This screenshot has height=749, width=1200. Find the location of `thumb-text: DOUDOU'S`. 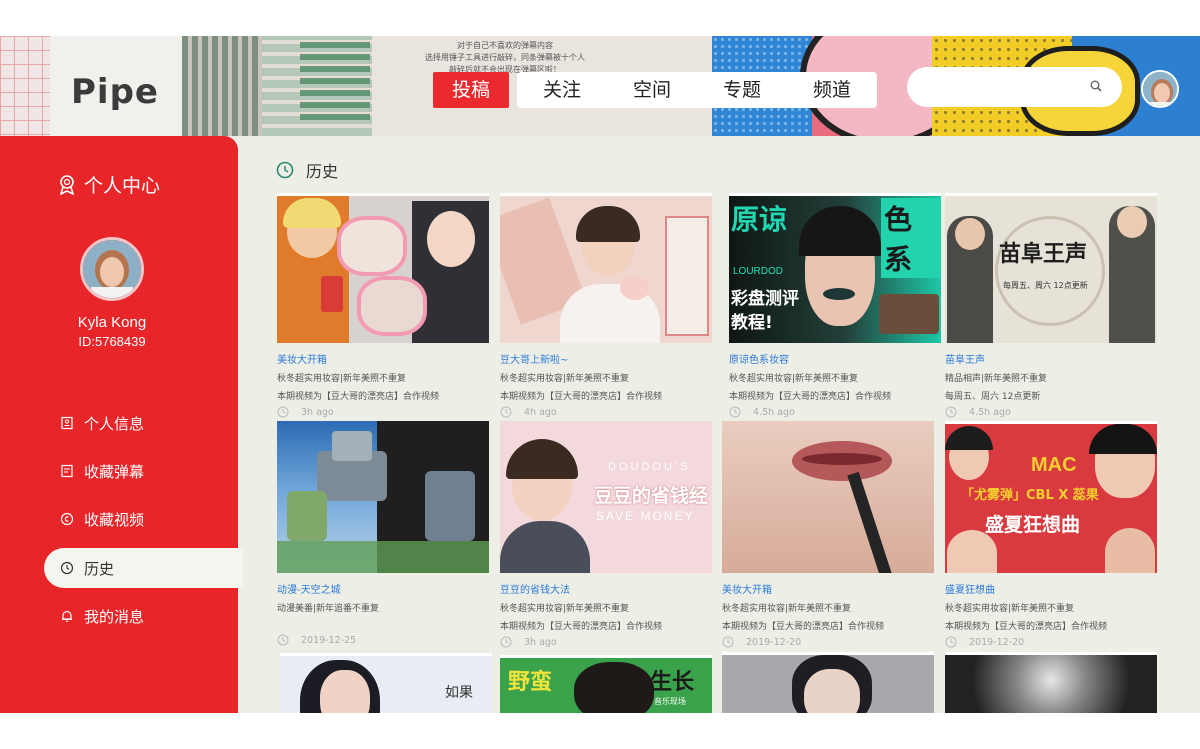

thumb-text: DOUDOU'S is located at coordinates (649, 467).